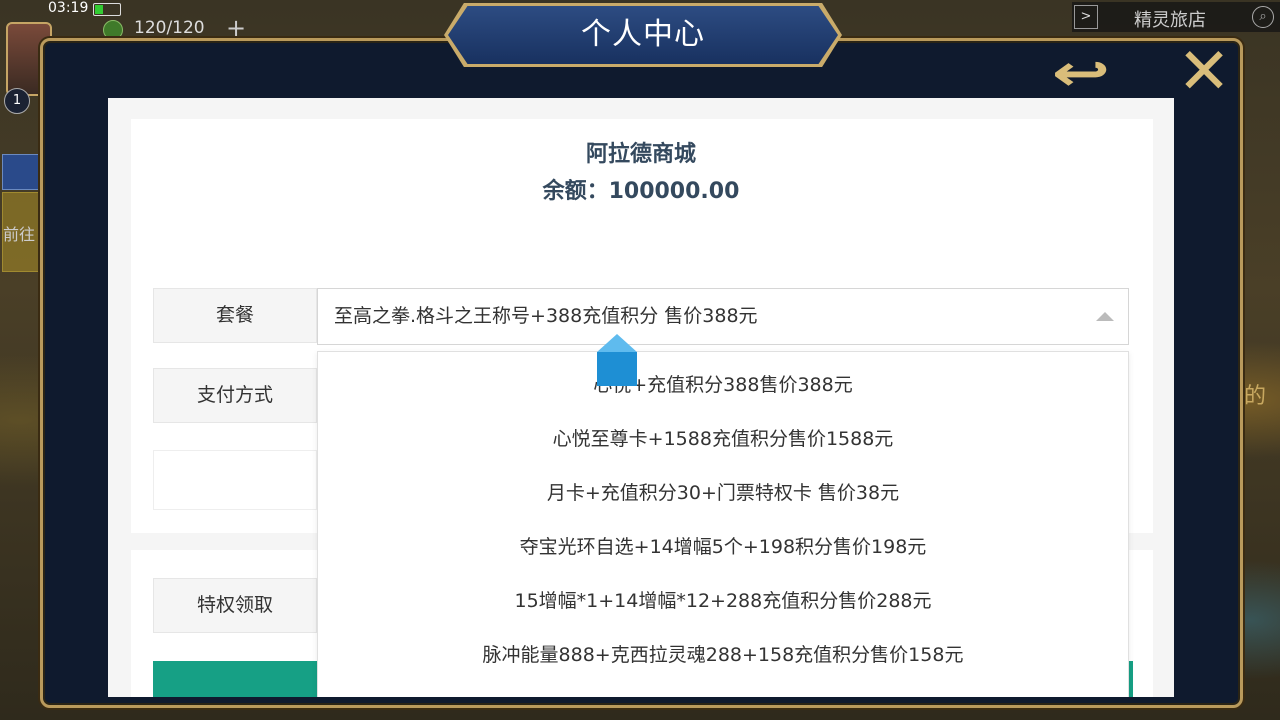 Image resolution: width=1280 pixels, height=720 pixels. Describe the element at coordinates (723, 601) in the screenshot. I see `dropdown-option: 15增幅*1+14增幅*12+288充值积分售价288元` at that location.